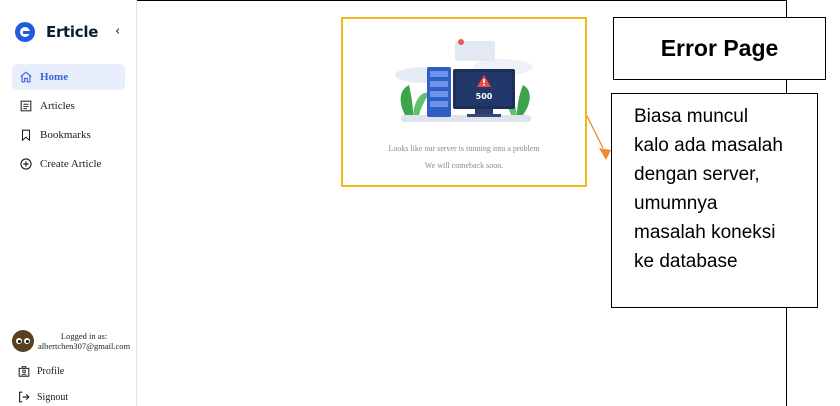 The image size is (840, 406). I want to click on sidebar-item-create-article: Create Article, so click(68, 164).